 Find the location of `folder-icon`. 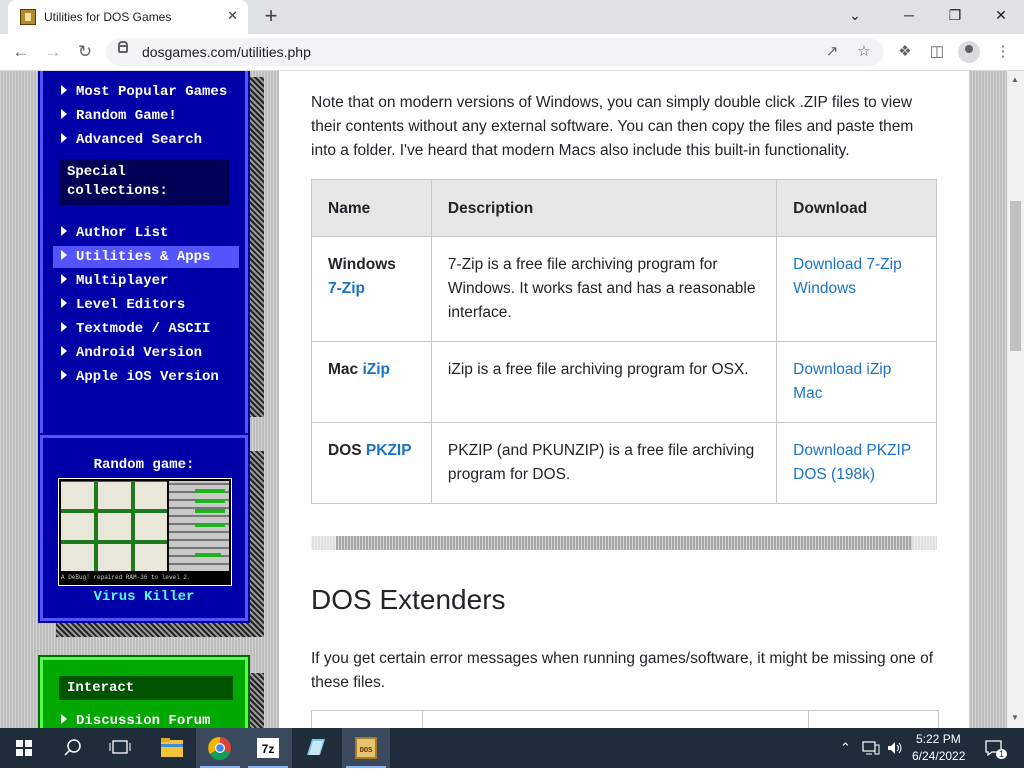

folder-icon is located at coordinates (172, 747).